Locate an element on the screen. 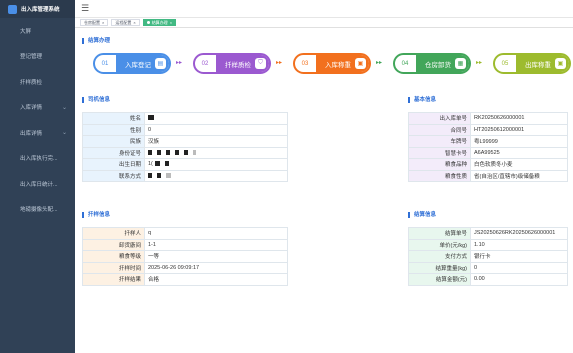 Image resolution: width=573 pixels, height=353 pixels. sidebar-item: 入库详情 ⌄ is located at coordinates (37, 108).